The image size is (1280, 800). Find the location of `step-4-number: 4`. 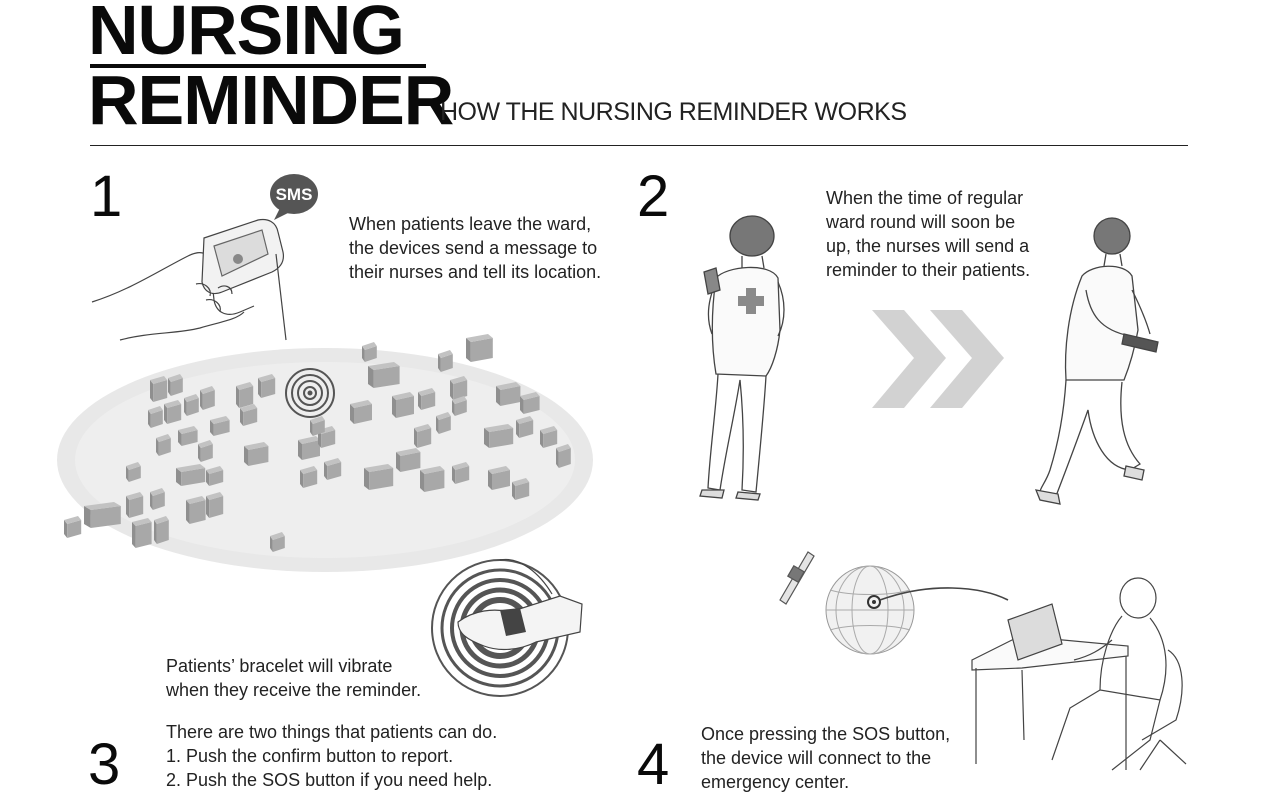

step-4-number: 4 is located at coordinates (653, 764).